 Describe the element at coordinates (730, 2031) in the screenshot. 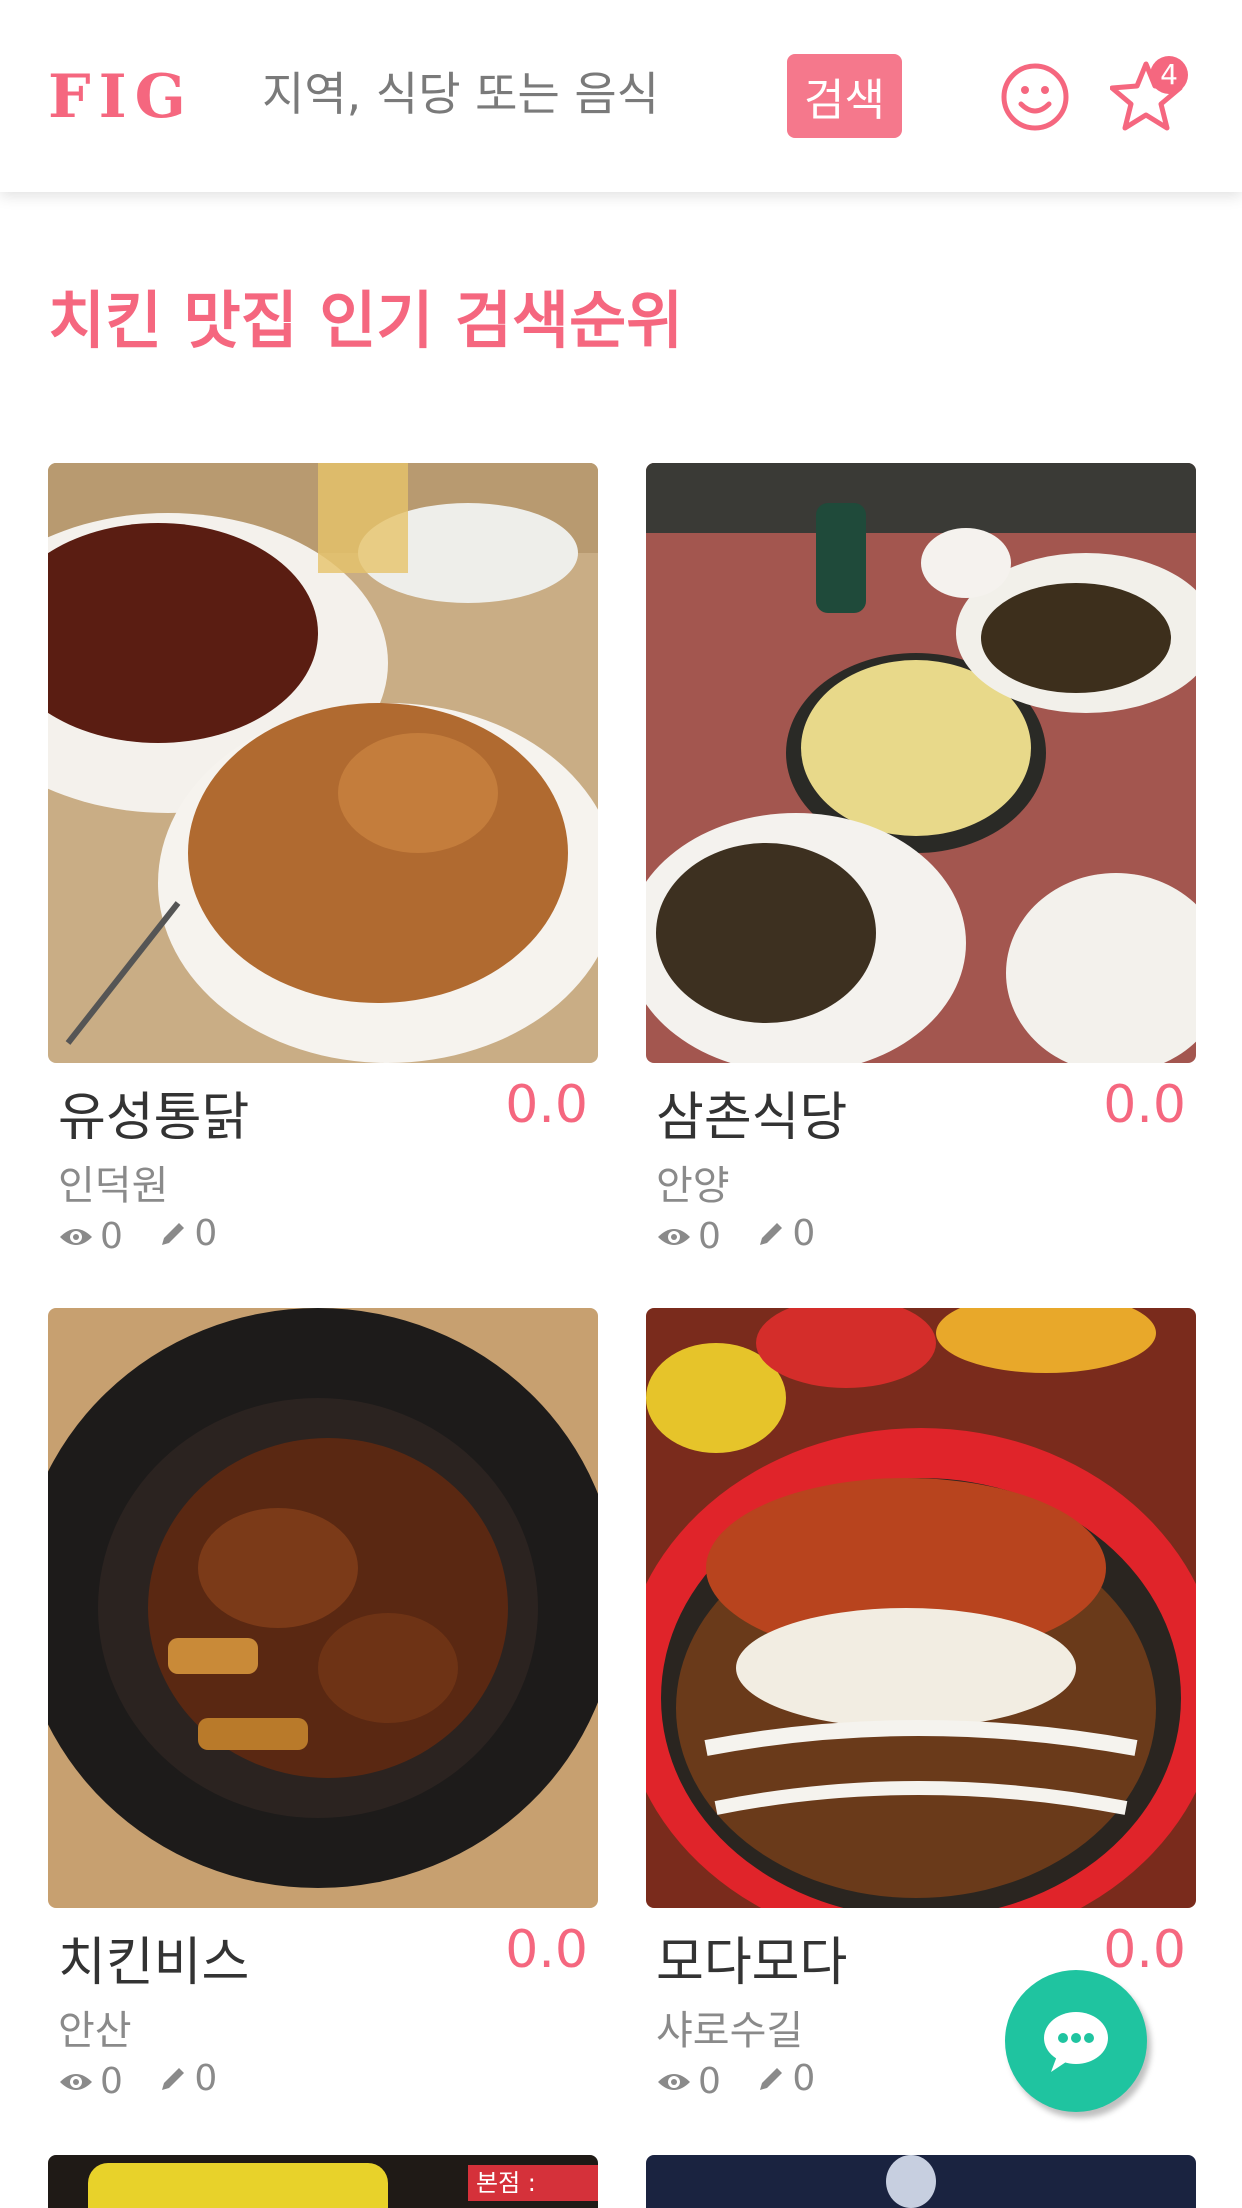

I see `restaurant-area: 샤로수길` at that location.